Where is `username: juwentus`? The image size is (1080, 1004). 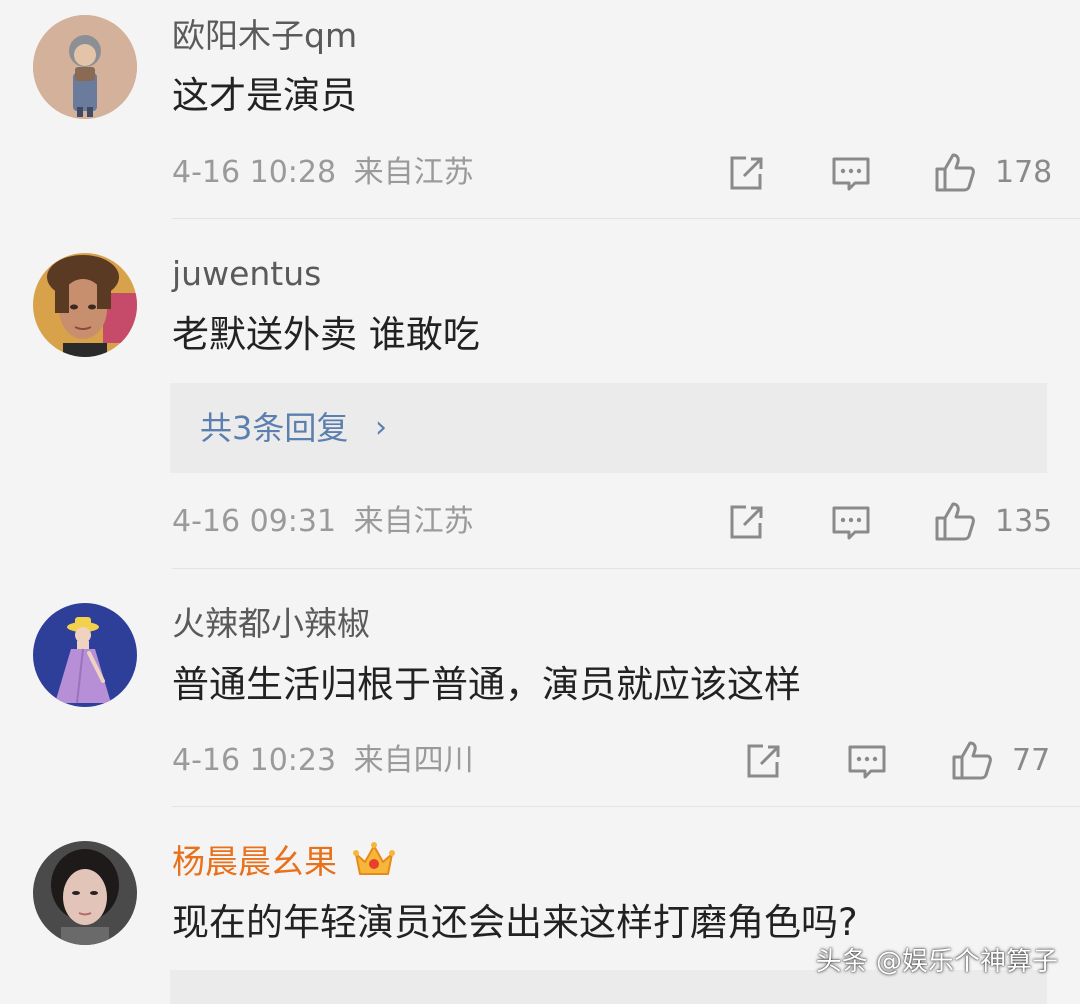
username: juwentus is located at coordinates (246, 274).